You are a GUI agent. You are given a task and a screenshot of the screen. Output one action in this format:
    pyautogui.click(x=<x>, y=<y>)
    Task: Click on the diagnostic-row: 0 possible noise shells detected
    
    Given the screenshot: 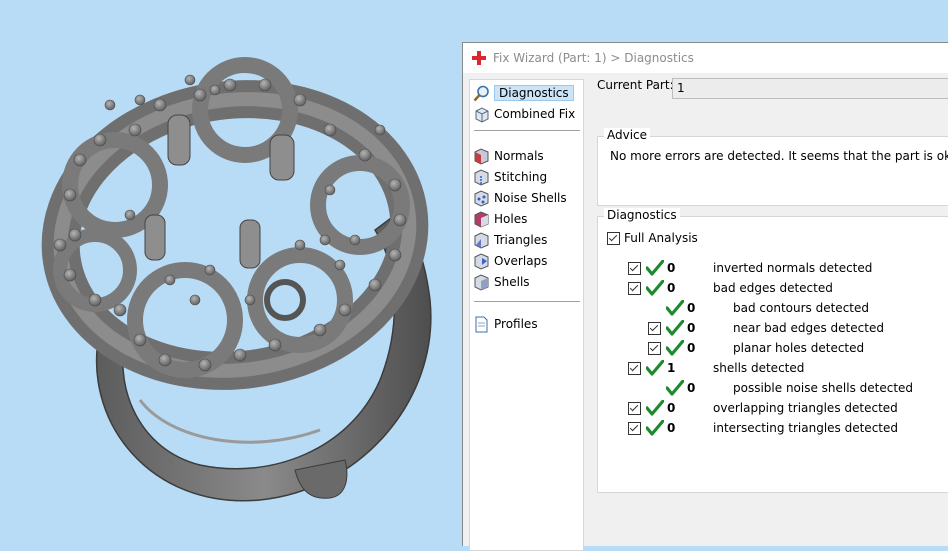 What is the action you would take?
    pyautogui.click(x=773, y=388)
    